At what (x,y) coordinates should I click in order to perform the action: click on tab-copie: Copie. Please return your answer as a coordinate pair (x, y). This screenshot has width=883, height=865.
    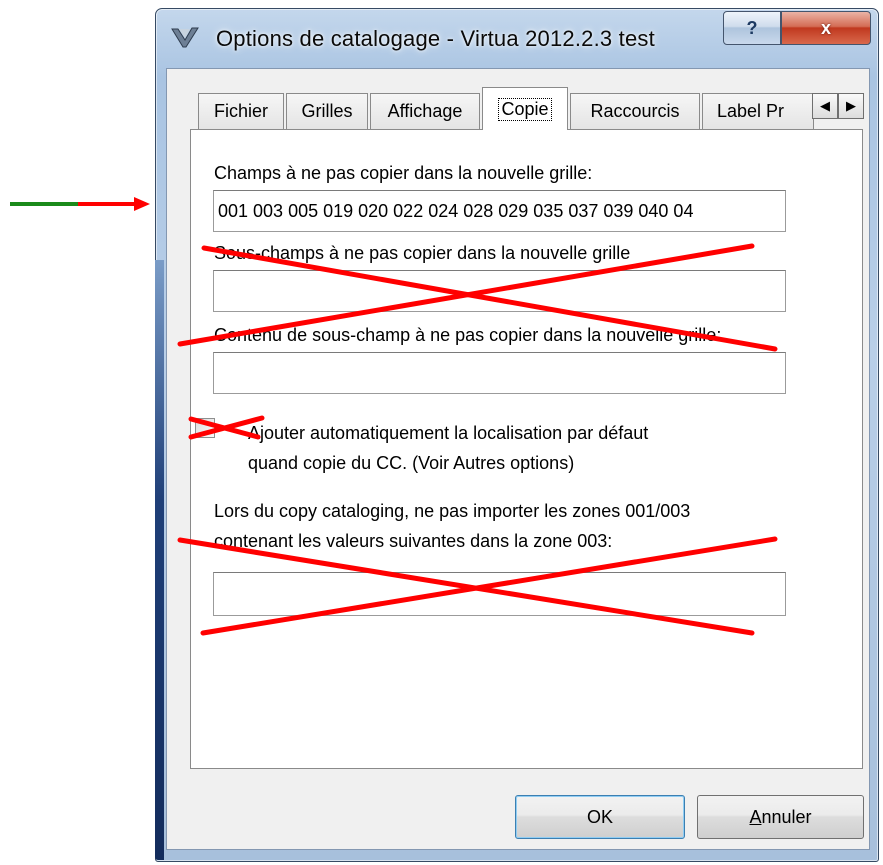
    Looking at the image, I should click on (525, 108).